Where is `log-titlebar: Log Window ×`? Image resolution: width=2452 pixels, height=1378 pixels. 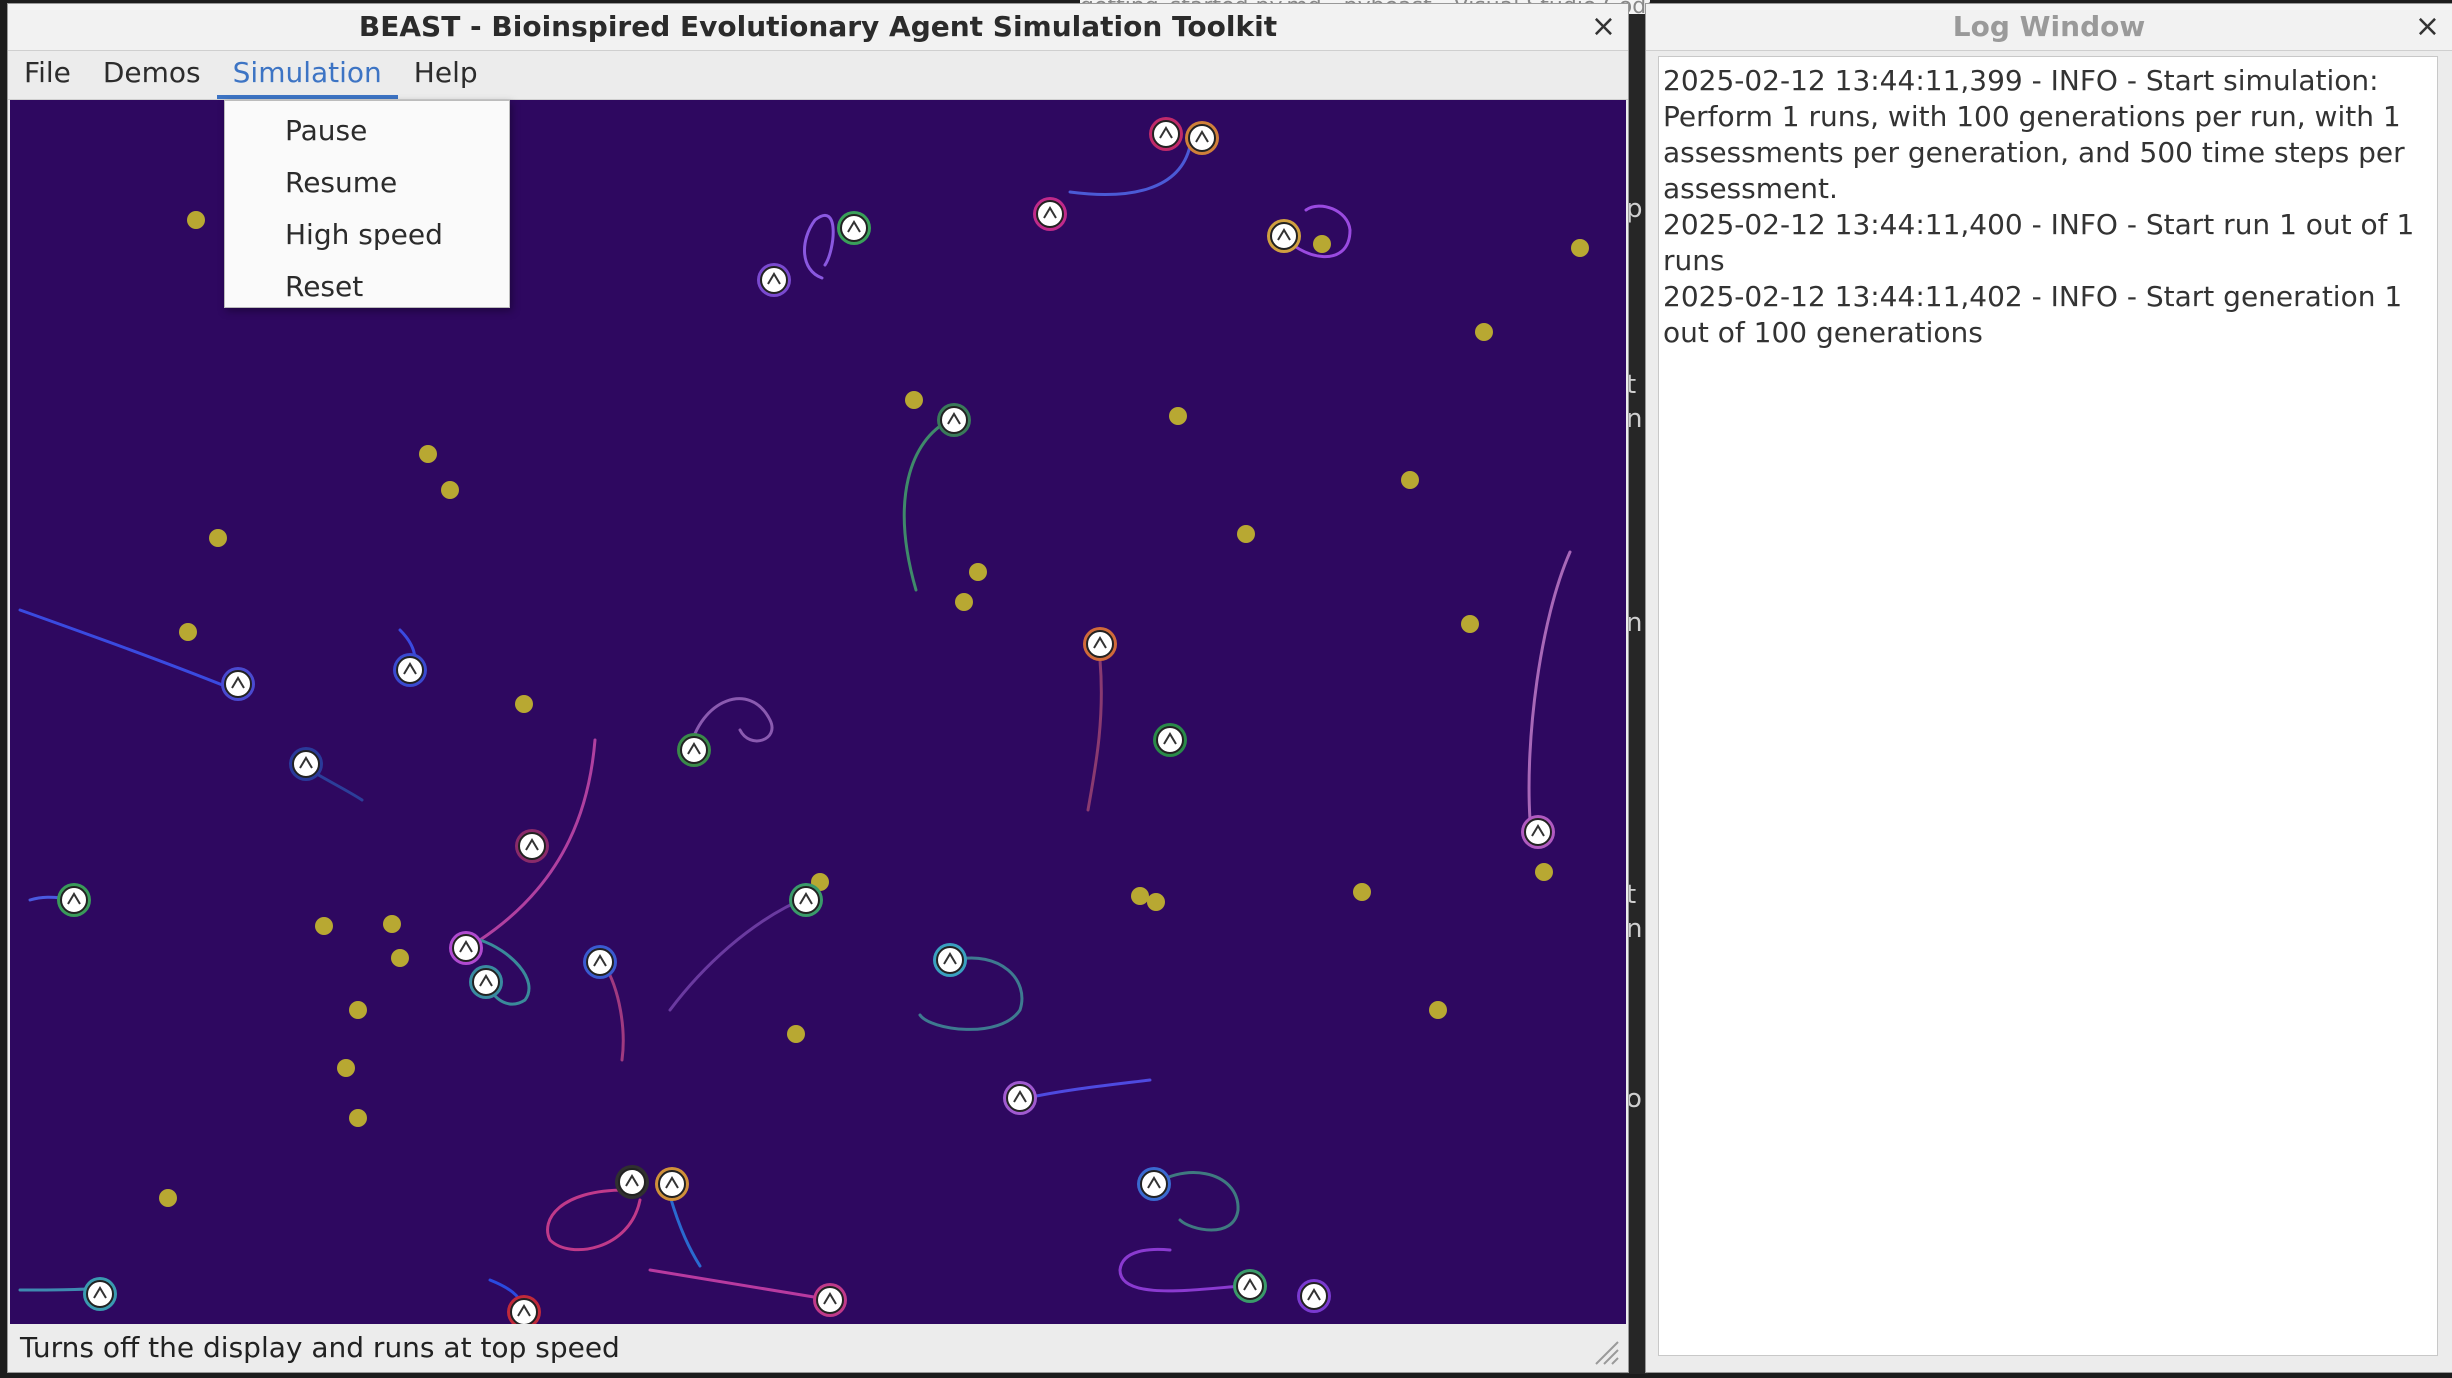
log-titlebar: Log Window × is located at coordinates (2049, 27).